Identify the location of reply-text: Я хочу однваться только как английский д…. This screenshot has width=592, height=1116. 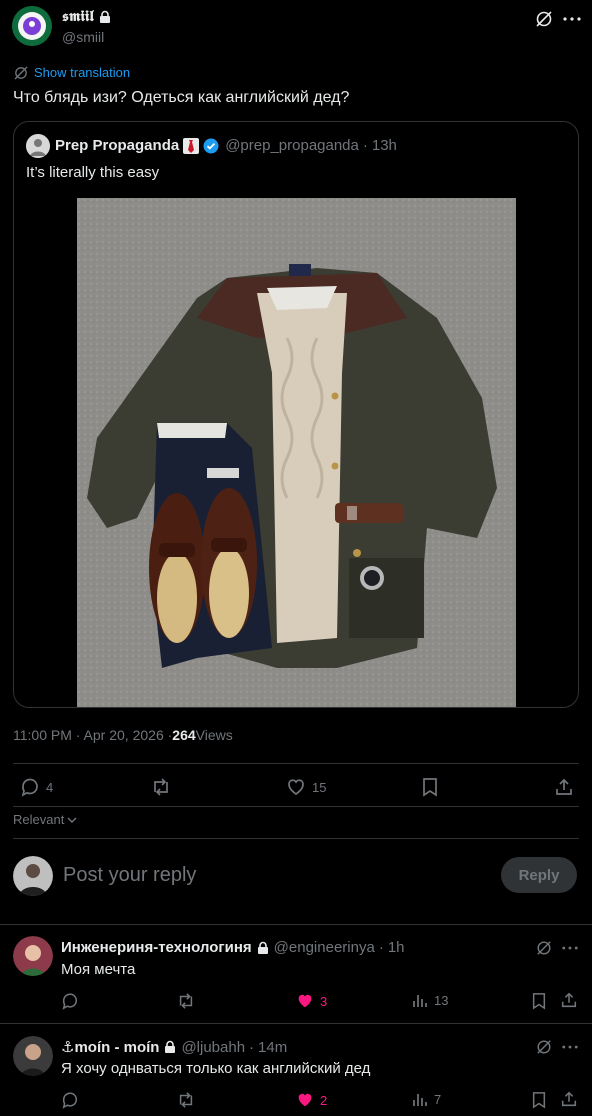
(216, 1068).